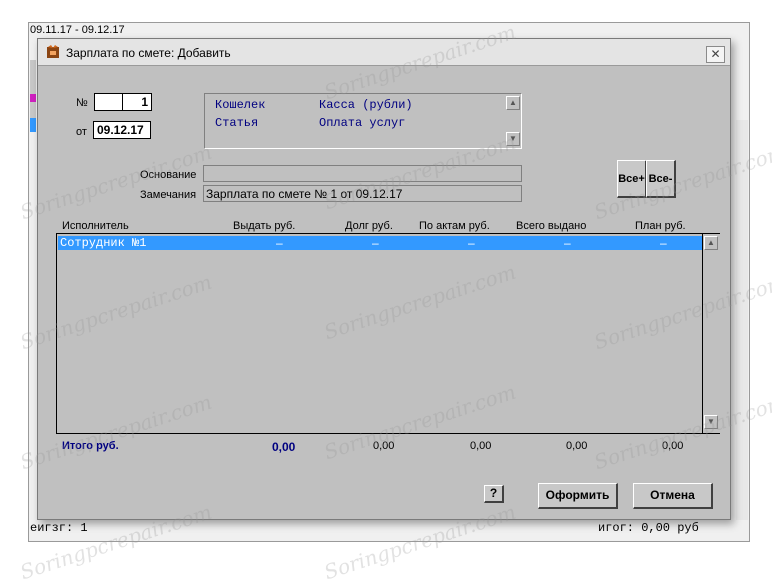 The image size is (772, 584). Describe the element at coordinates (711, 422) in the screenshot. I see `table-scroll-down-icon: ▼` at that location.